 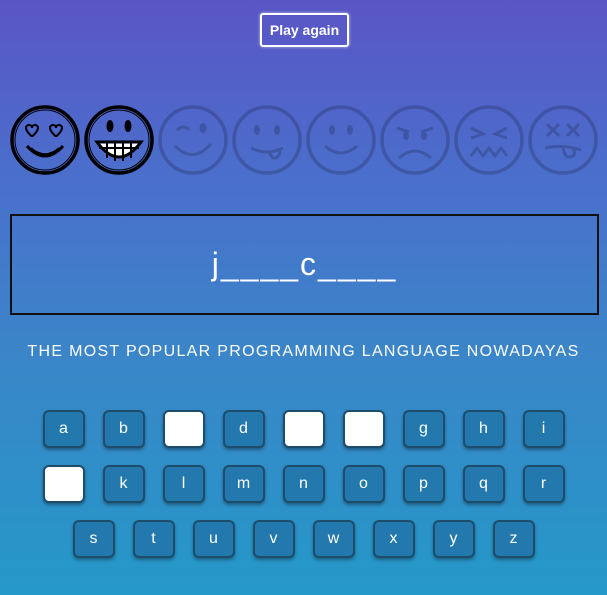 I want to click on key-f: f, so click(x=363, y=429).